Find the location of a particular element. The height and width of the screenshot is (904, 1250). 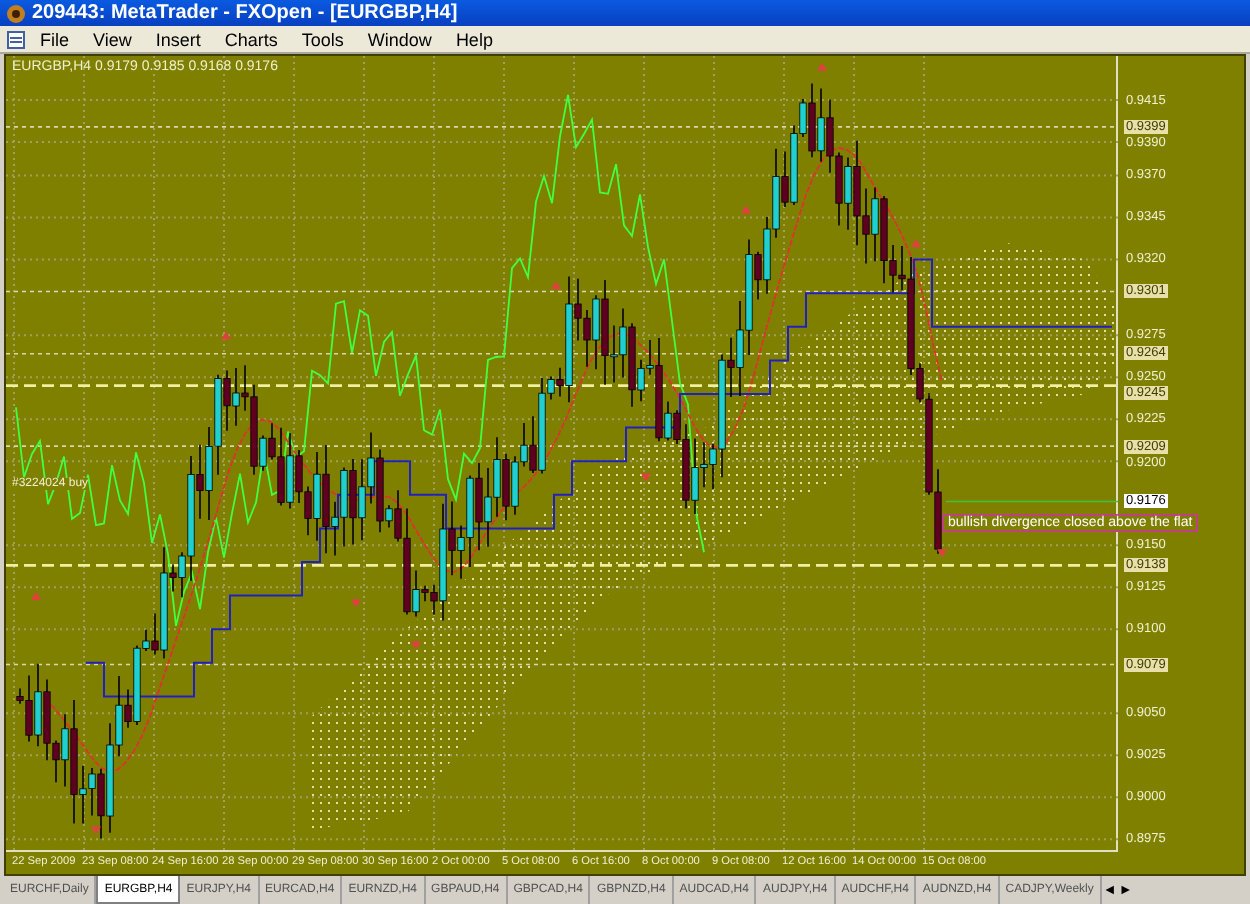

menu-item: File is located at coordinates (55, 39).